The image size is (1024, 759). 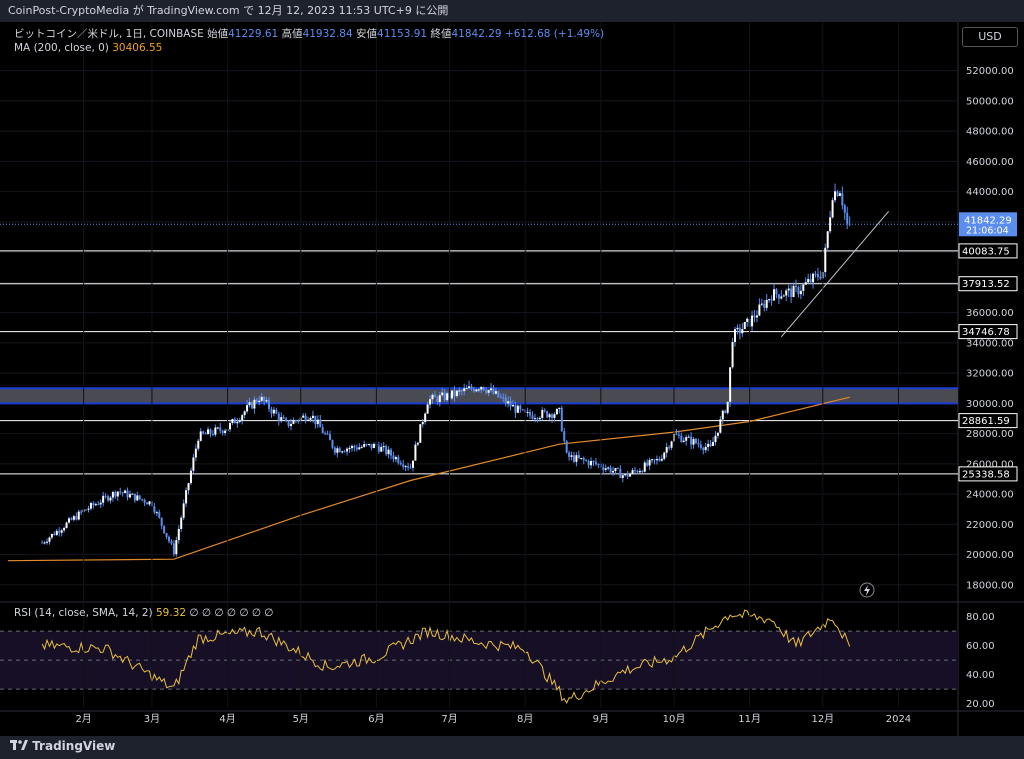 What do you see at coordinates (301, 719) in the screenshot?
I see `time-axis-tick: 5月` at bounding box center [301, 719].